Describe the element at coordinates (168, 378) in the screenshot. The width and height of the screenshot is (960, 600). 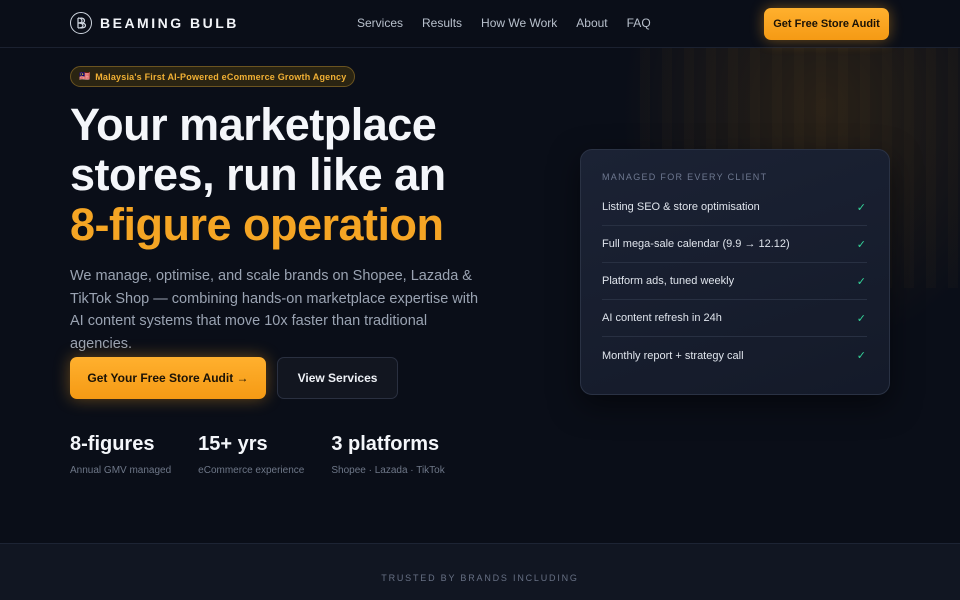
I see `free-store-audit-button: Get Your Free Store Audit →` at that location.